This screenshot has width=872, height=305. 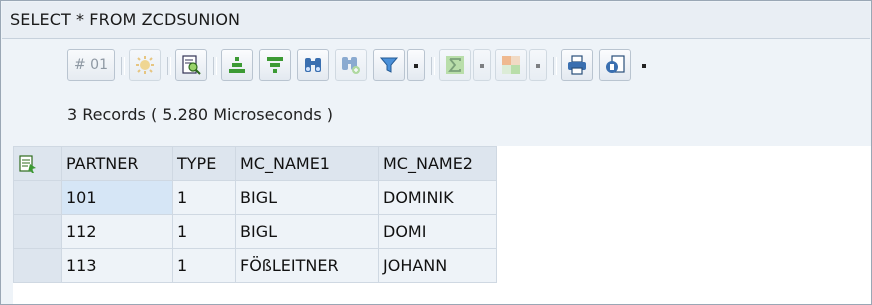 I want to click on toolbar: # 01, so click(x=465, y=67).